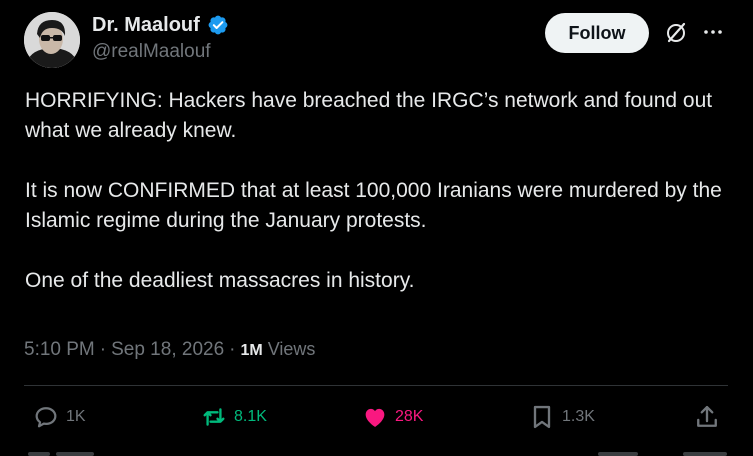 This screenshot has height=456, width=753. I want to click on reply-count: 1K, so click(76, 416).